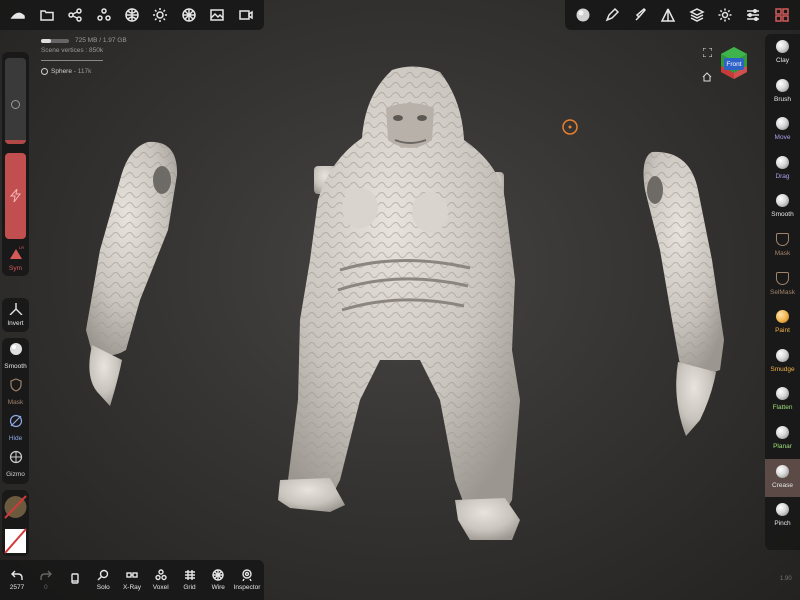 The height and width of the screenshot is (600, 800). What do you see at coordinates (18, 15) in the screenshot?
I see `logo-icon` at bounding box center [18, 15].